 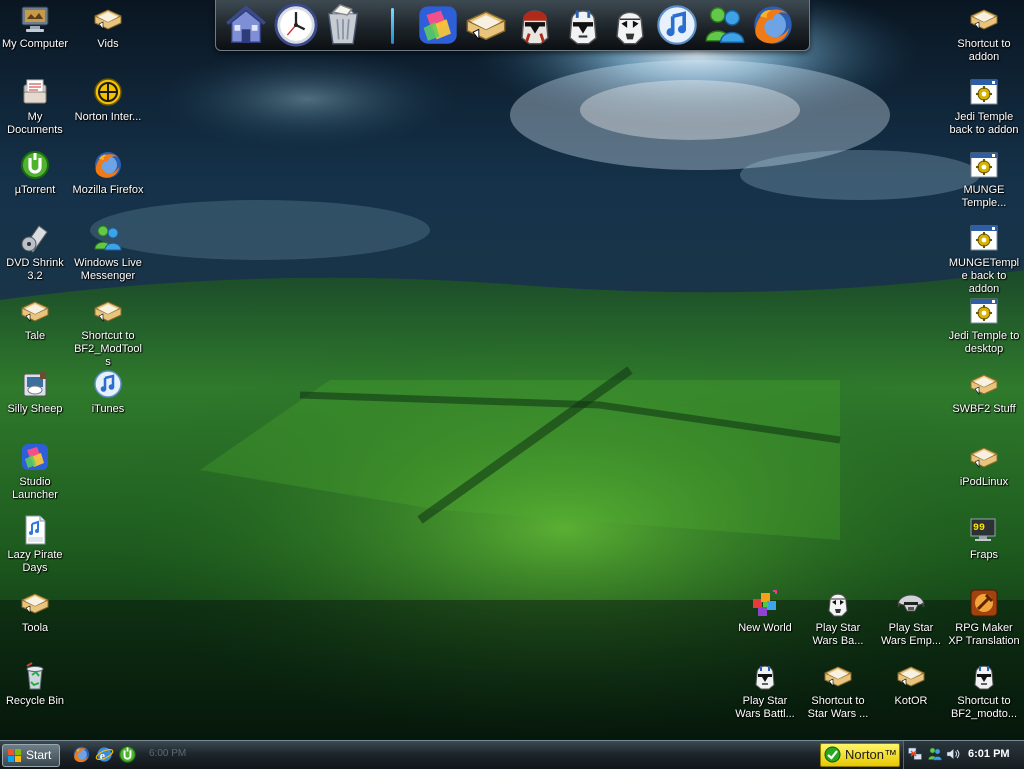 I want to click on desktop-icon-my-computer: My Computer, so click(x=35, y=27).